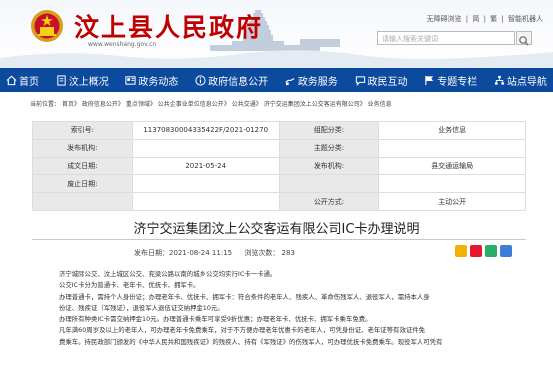  What do you see at coordinates (452, 201) in the screenshot?
I see `table-value: 主动公开` at bounding box center [452, 201].